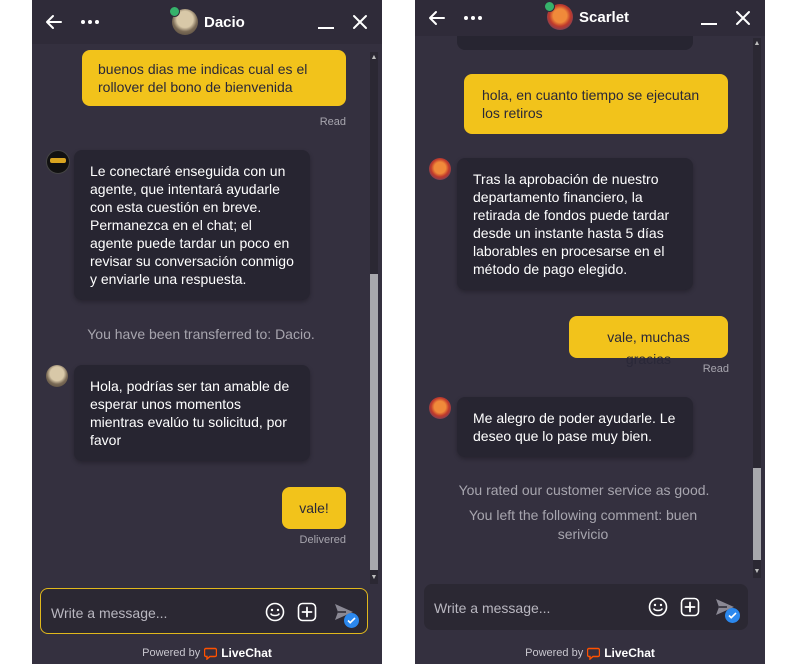 The height and width of the screenshot is (664, 800). I want to click on chat-header: Scarlet, so click(590, 18).